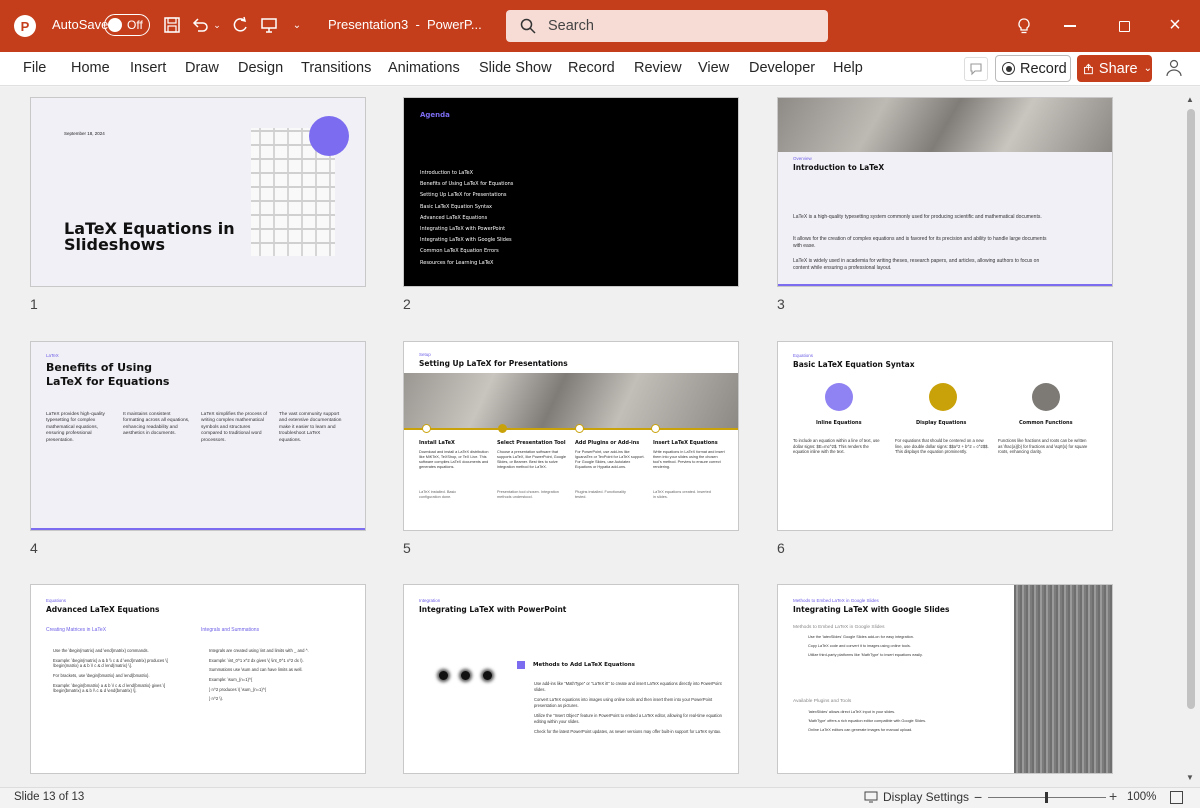 The image size is (1200, 808). Describe the element at coordinates (430, 600) in the screenshot. I see `slide8-tag: Integration` at that location.